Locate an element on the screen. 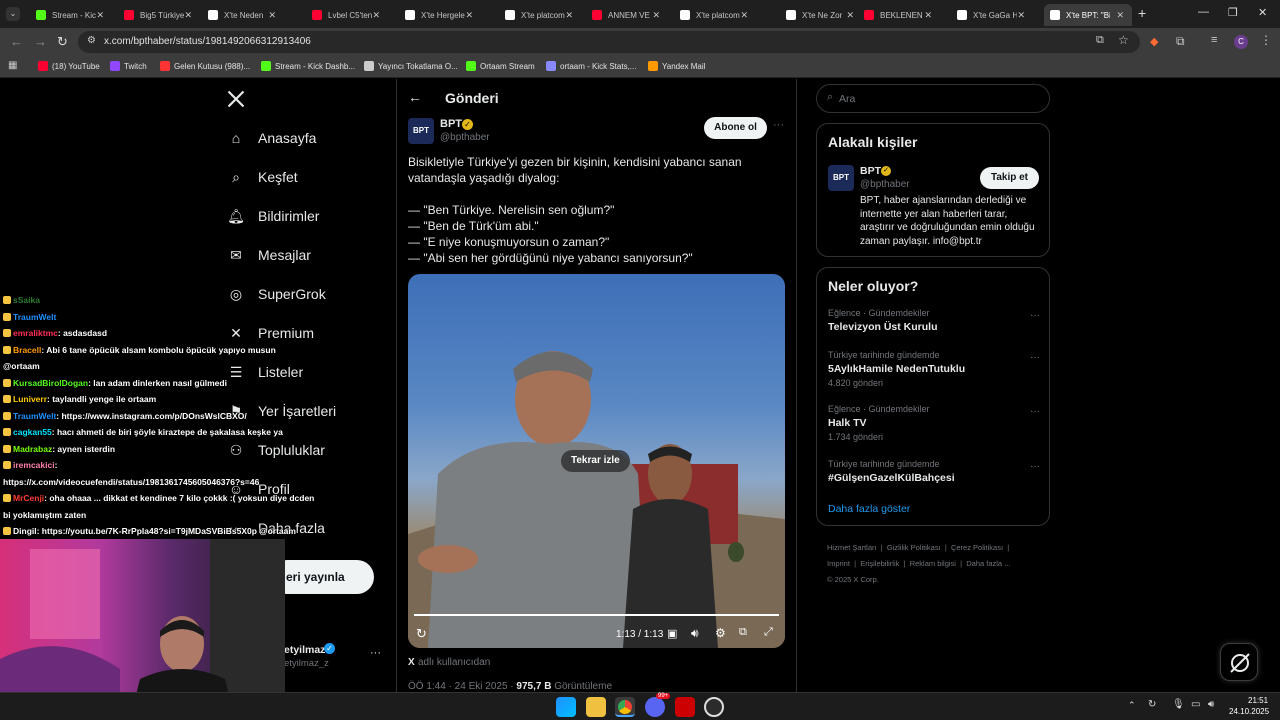 The image size is (1280, 720). show-more-link: Daha fazla göster is located at coordinates (869, 509).